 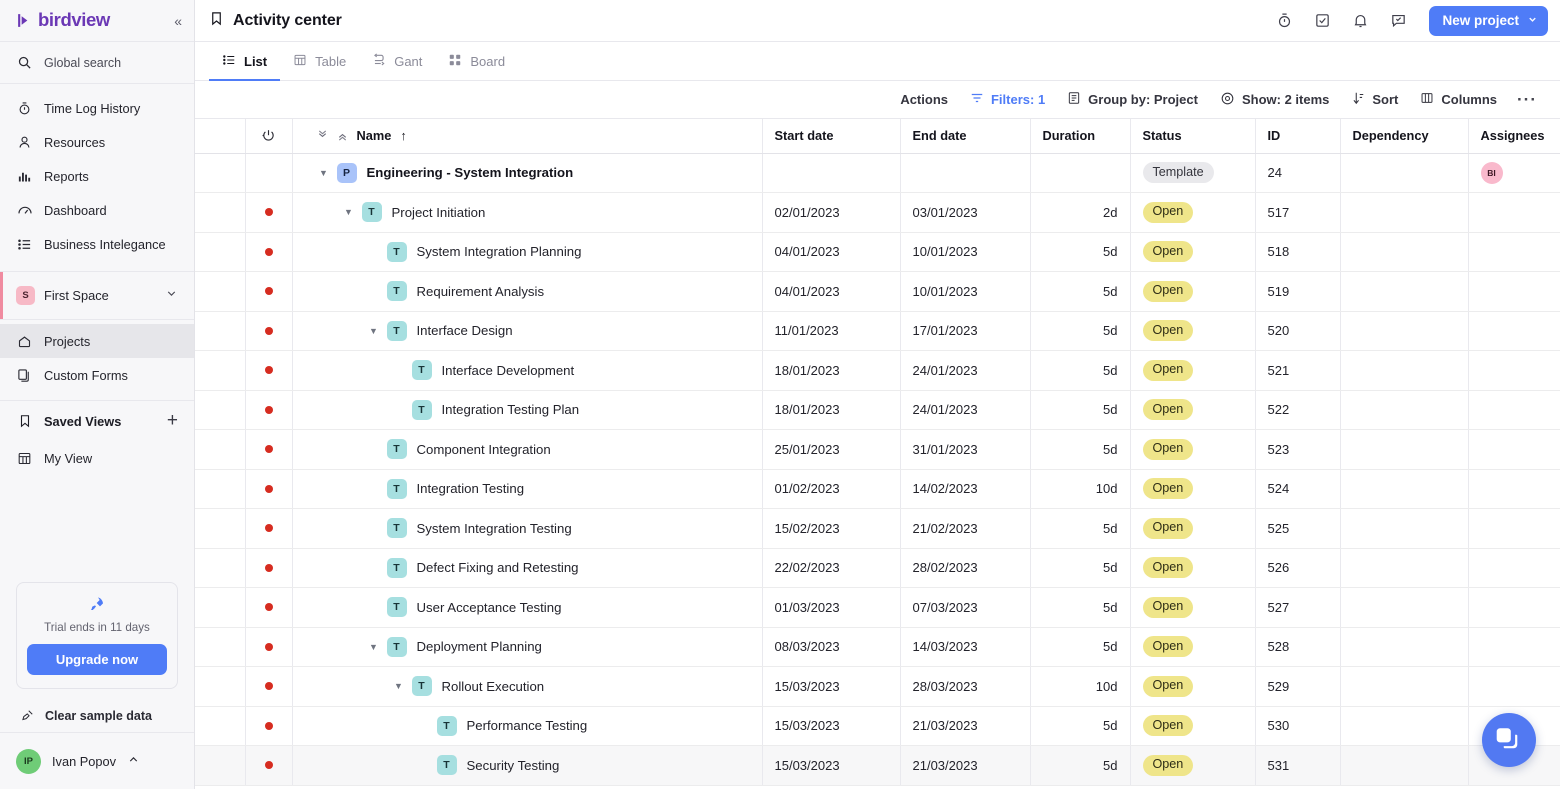 I want to click on timer-icon, so click(x=1284, y=21).